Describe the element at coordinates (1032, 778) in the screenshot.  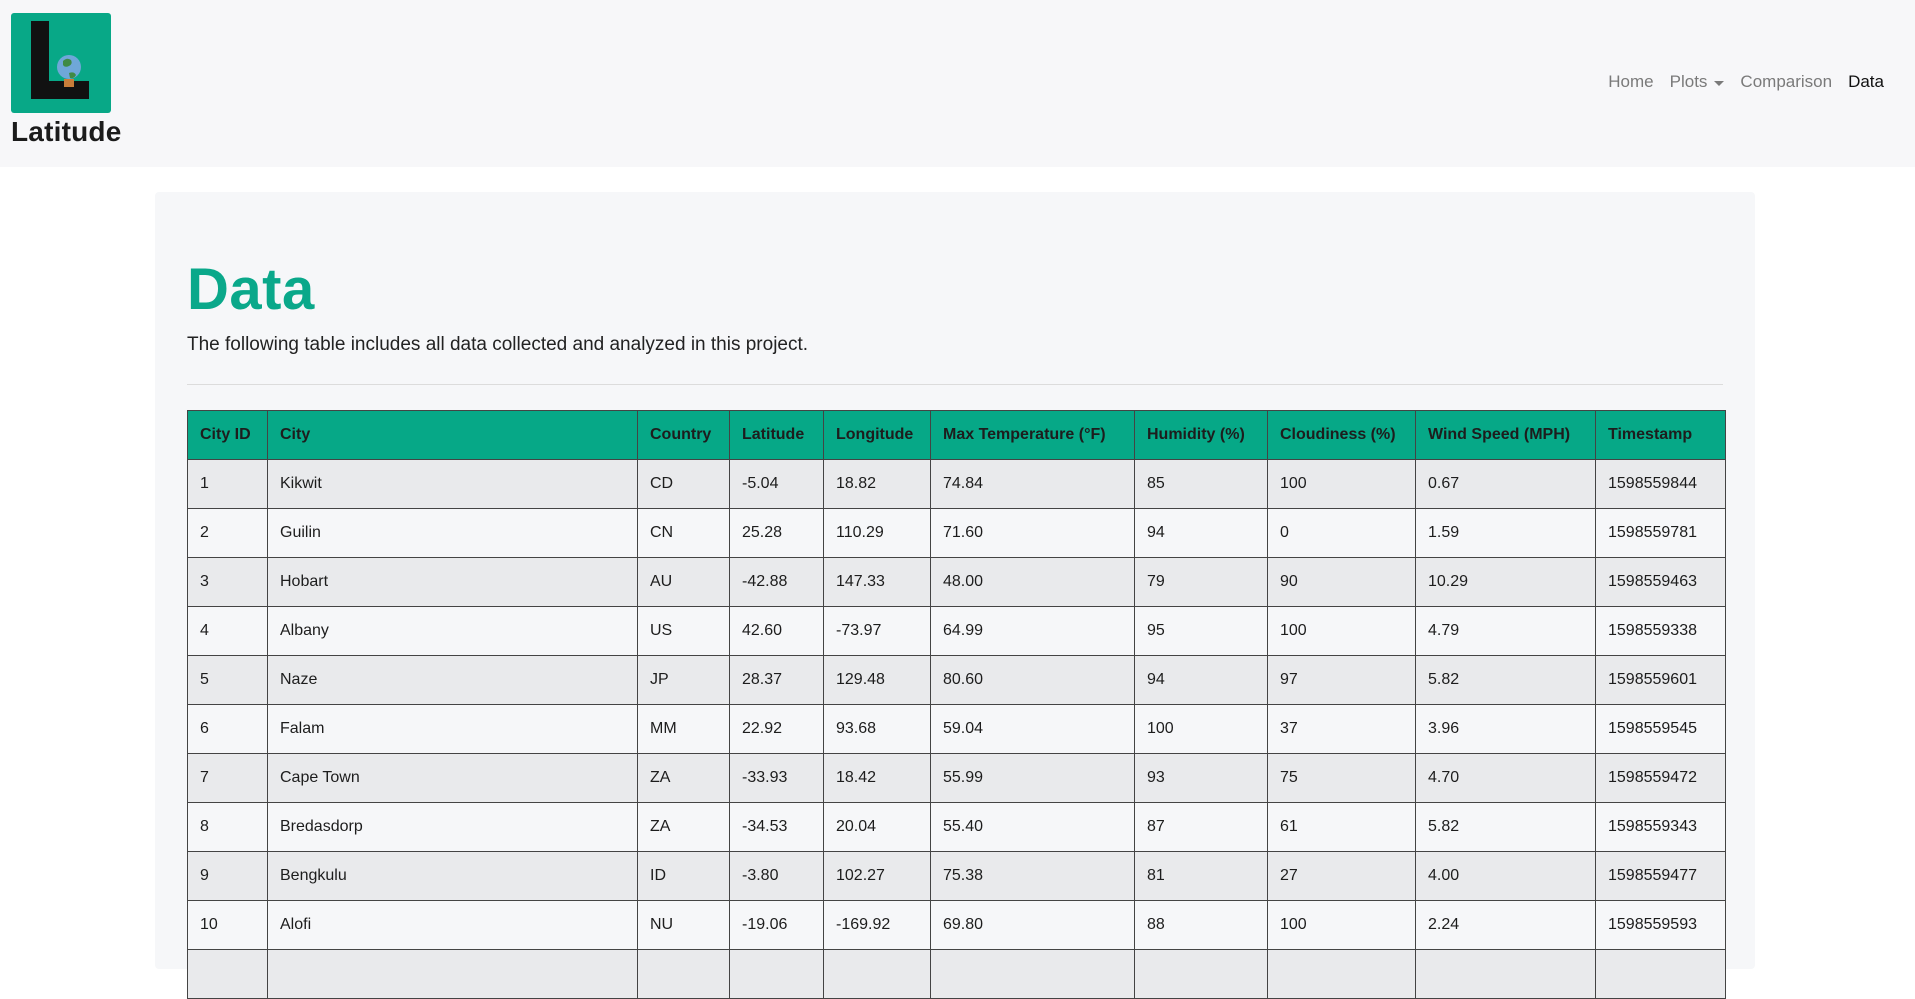
I see `table-cell: 55.99` at that location.